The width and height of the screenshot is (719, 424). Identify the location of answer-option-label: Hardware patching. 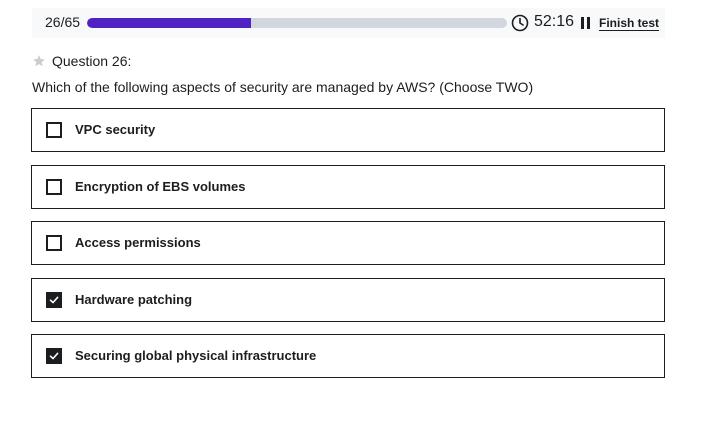
(134, 299).